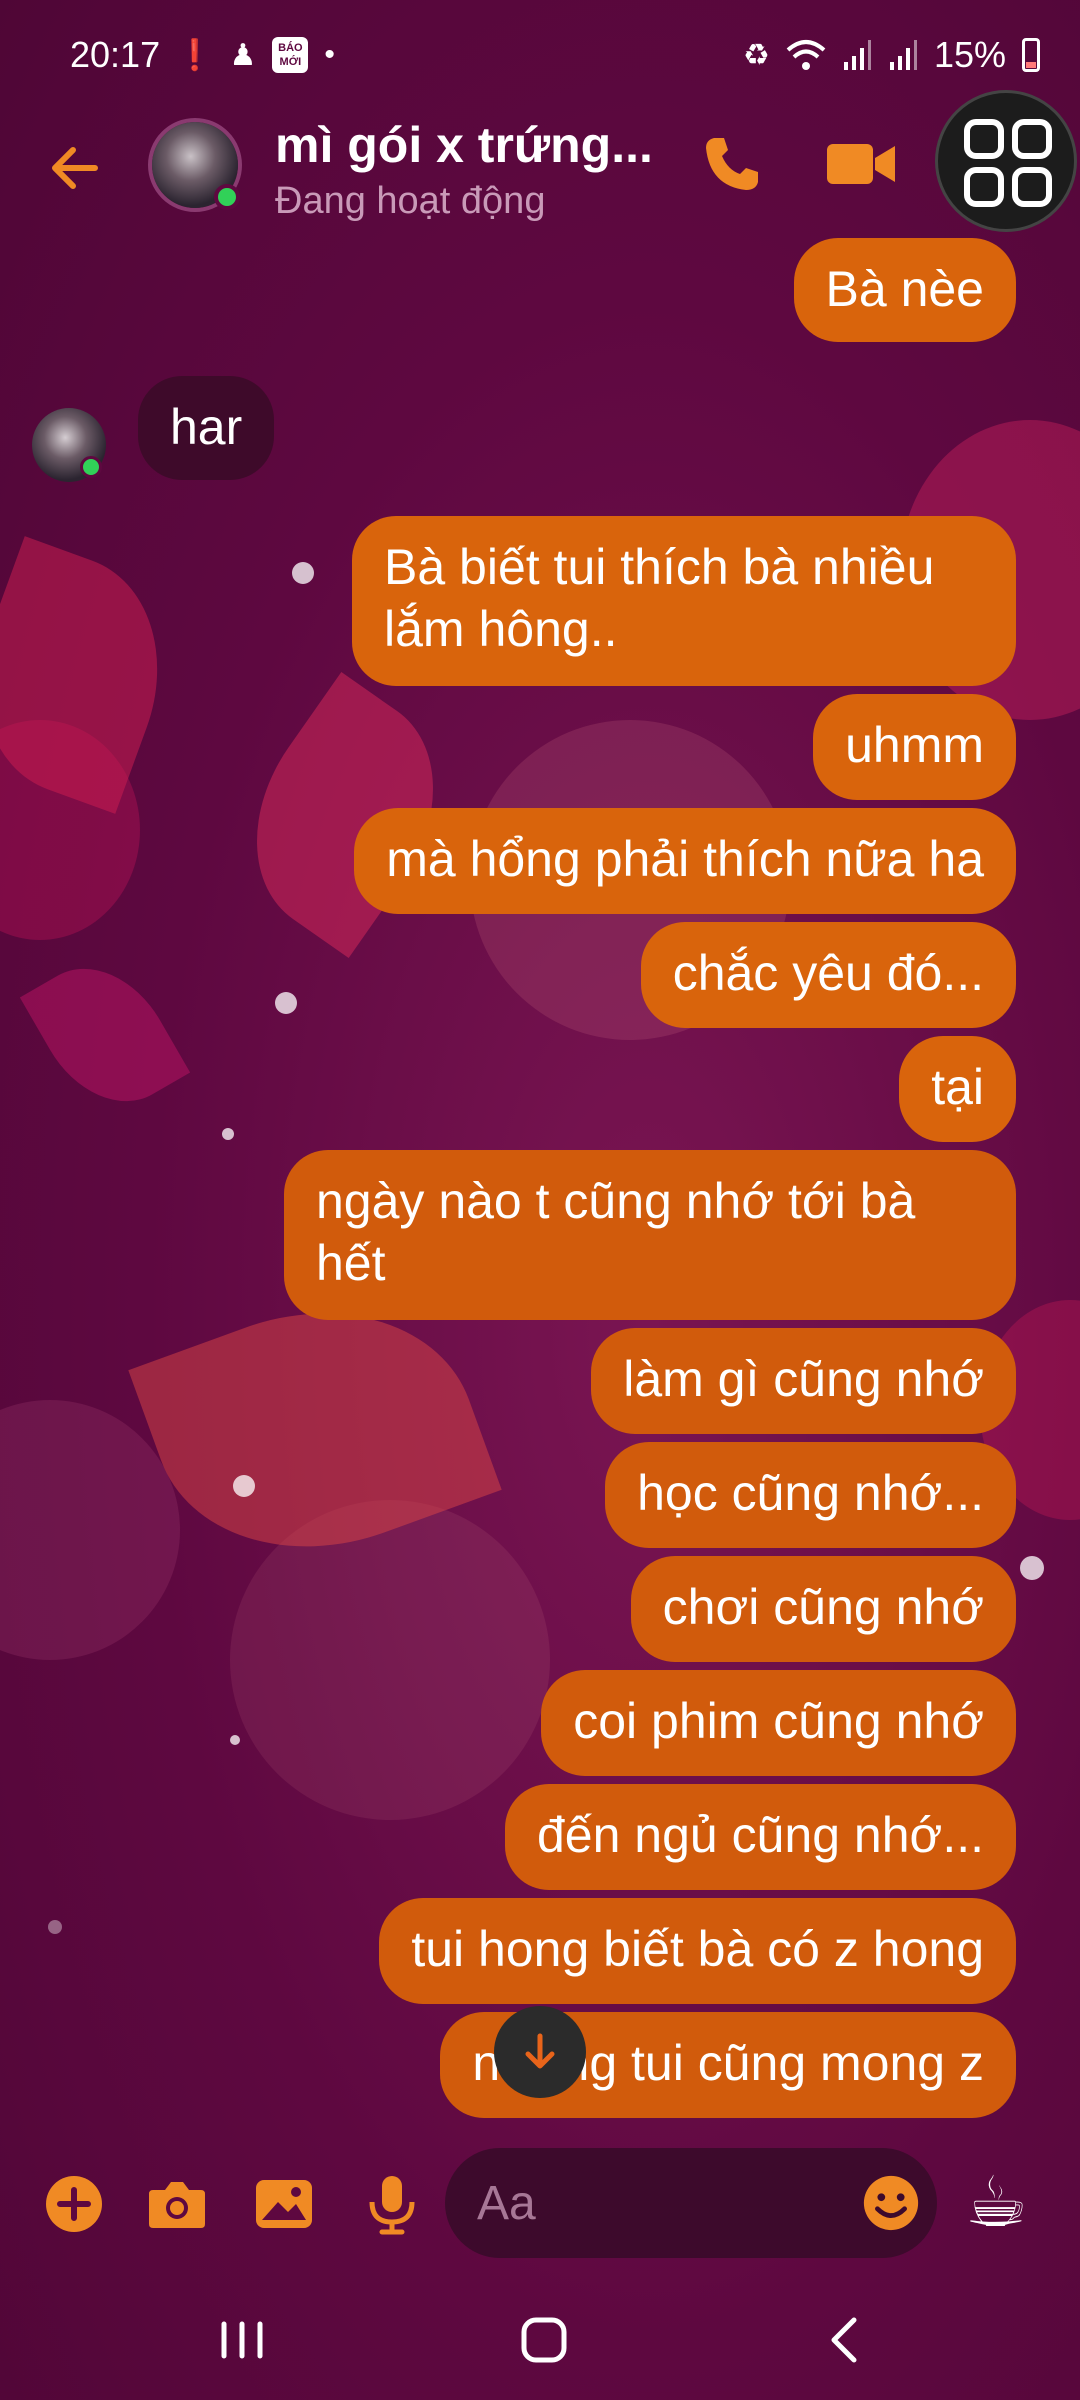  I want to click on message-line: Bà biết tui thích bà nhiều, so click(659, 567).